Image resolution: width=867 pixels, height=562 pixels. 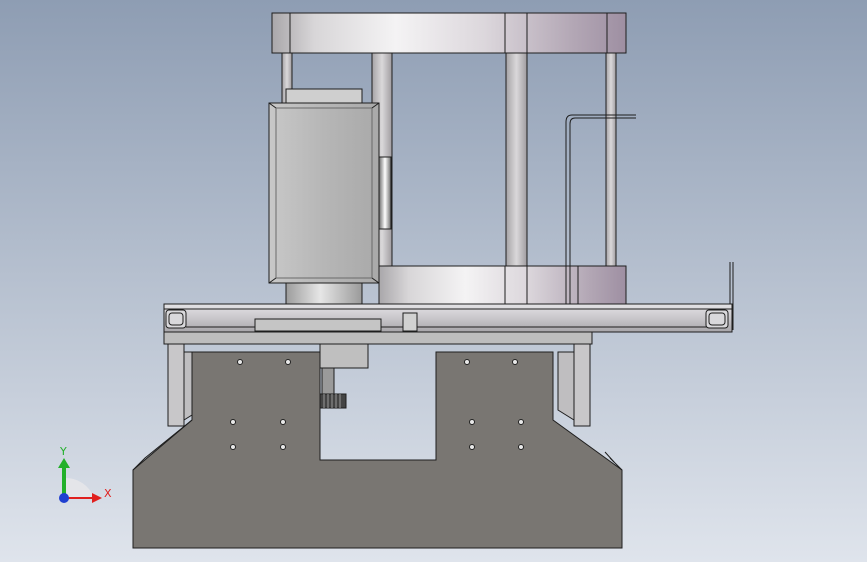 I want to click on motor-body, so click(x=324, y=193).